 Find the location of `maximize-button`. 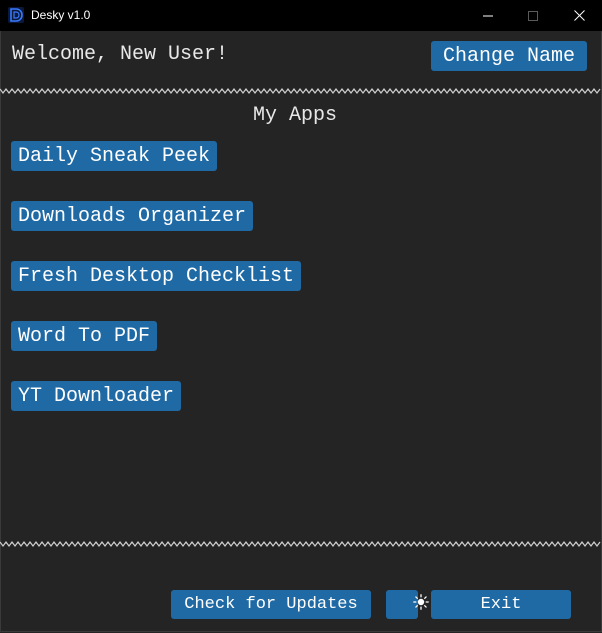

maximize-button is located at coordinates (533, 15).